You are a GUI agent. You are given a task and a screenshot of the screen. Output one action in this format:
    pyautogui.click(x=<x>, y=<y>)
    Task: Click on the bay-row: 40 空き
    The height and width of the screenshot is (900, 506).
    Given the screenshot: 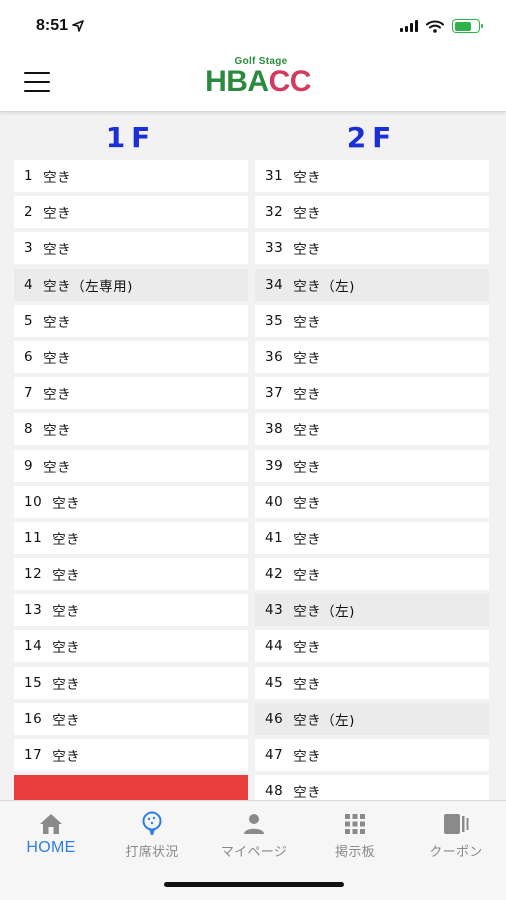 What is the action you would take?
    pyautogui.click(x=372, y=501)
    